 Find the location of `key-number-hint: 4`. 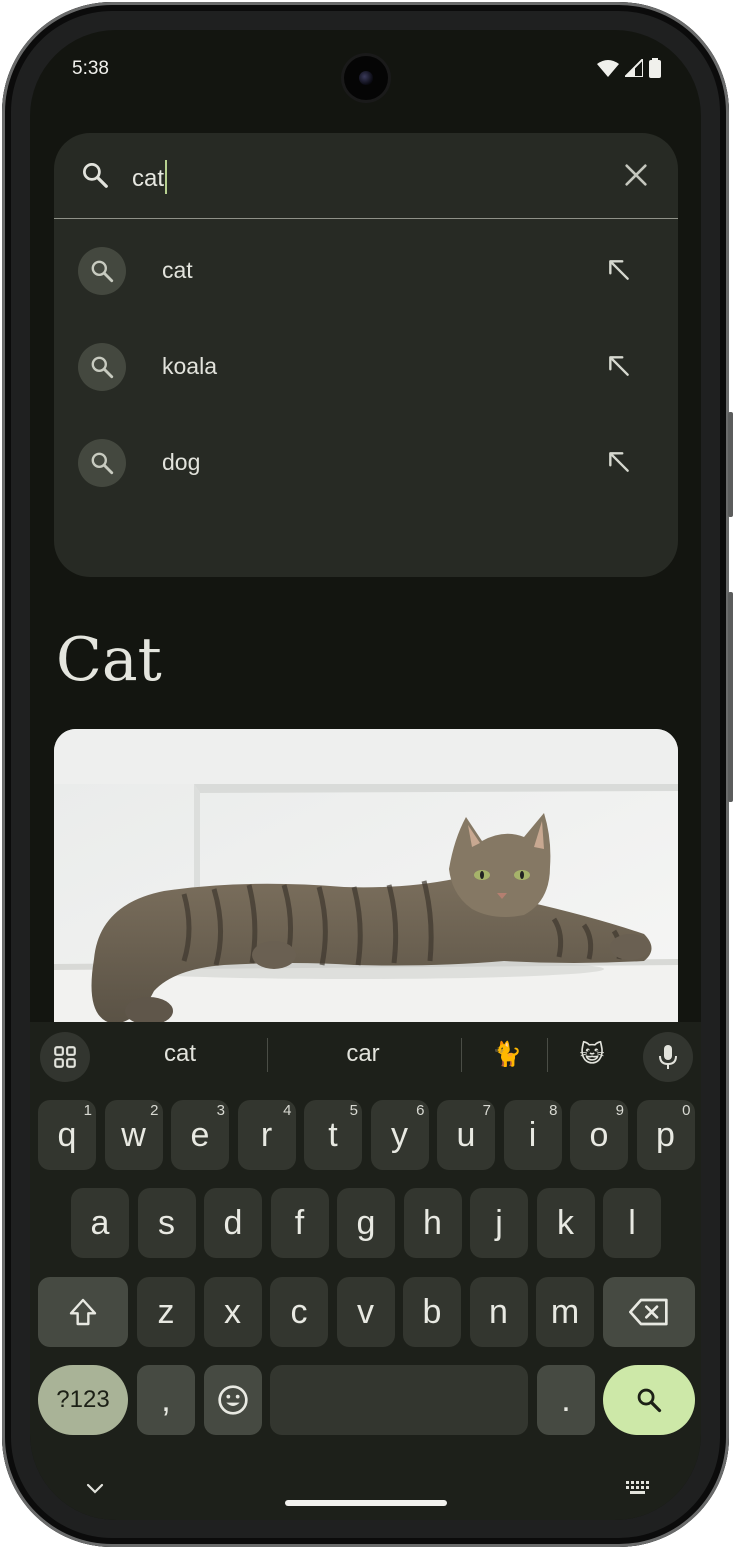

key-number-hint: 4 is located at coordinates (287, 1110).